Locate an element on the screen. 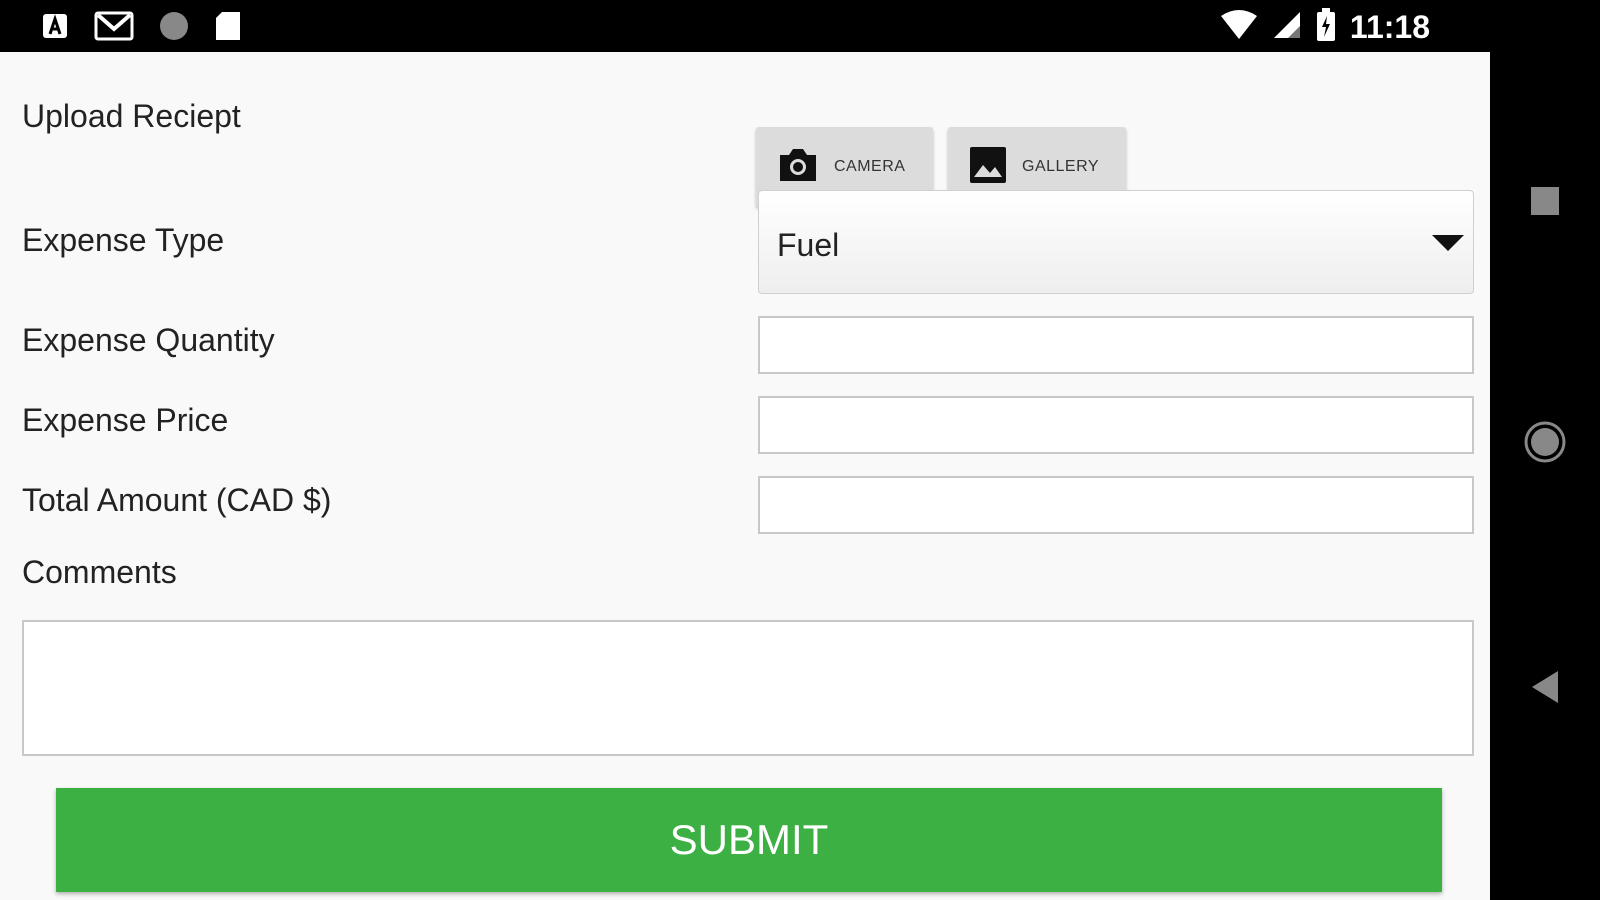 This screenshot has width=1600, height=900. status-bar: 11:18 is located at coordinates (800, 26).